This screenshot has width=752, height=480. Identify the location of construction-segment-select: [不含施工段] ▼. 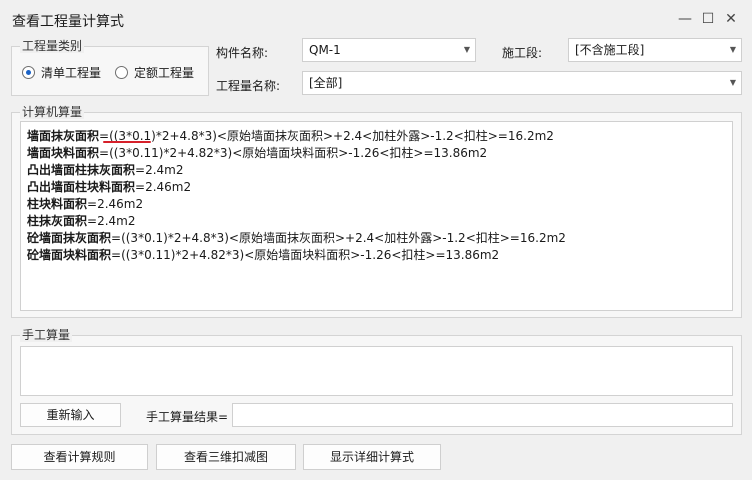
(655, 50).